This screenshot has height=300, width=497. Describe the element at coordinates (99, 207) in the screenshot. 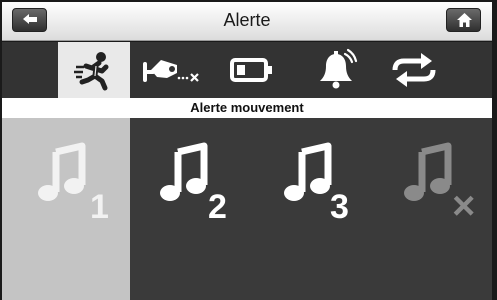

I see `sound-number: 1` at that location.